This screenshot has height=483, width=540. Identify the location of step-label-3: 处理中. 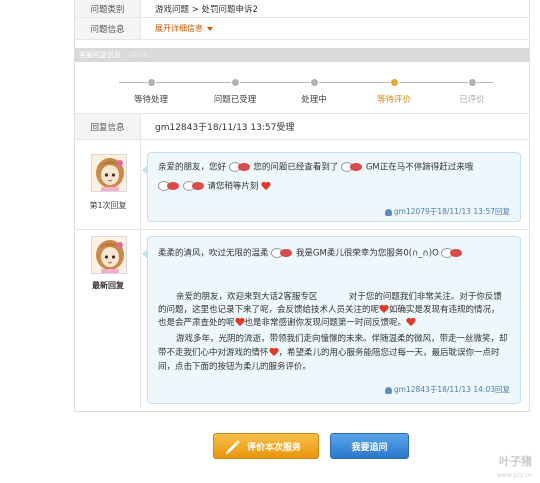
(314, 100).